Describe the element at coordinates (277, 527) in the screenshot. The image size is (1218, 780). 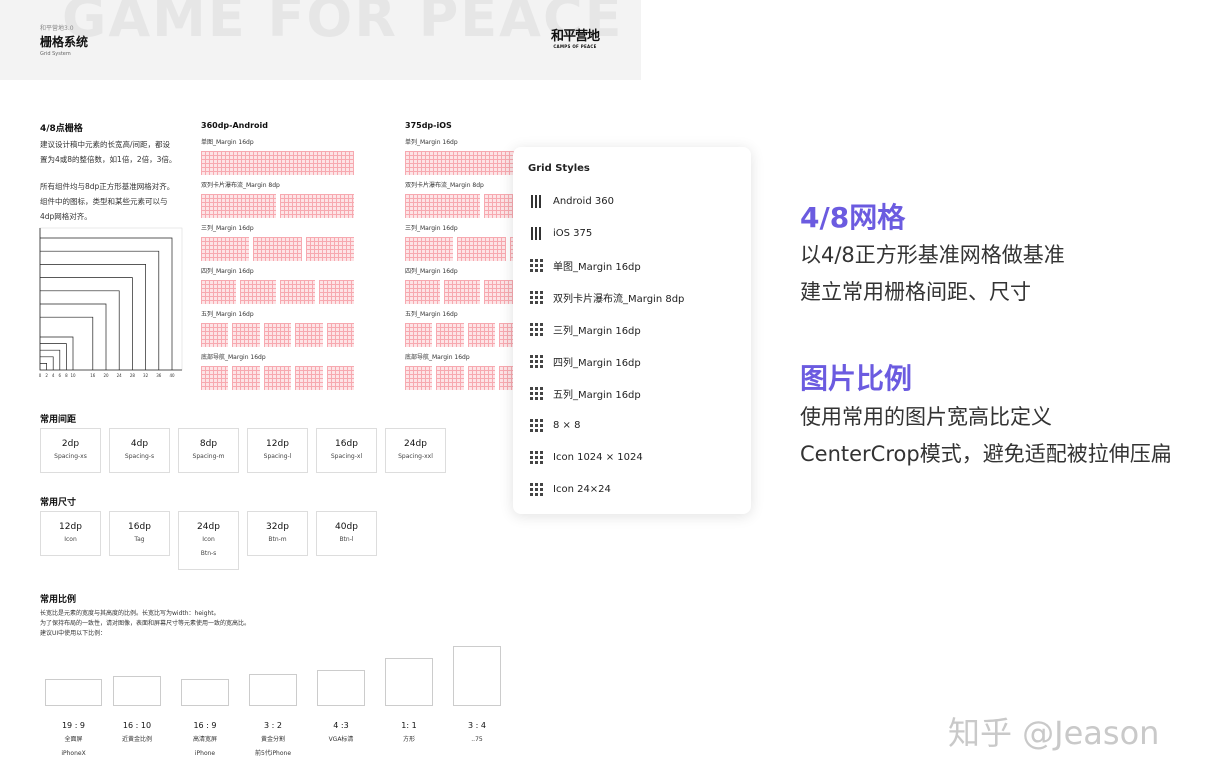
I see `size-value: 32dp` at that location.